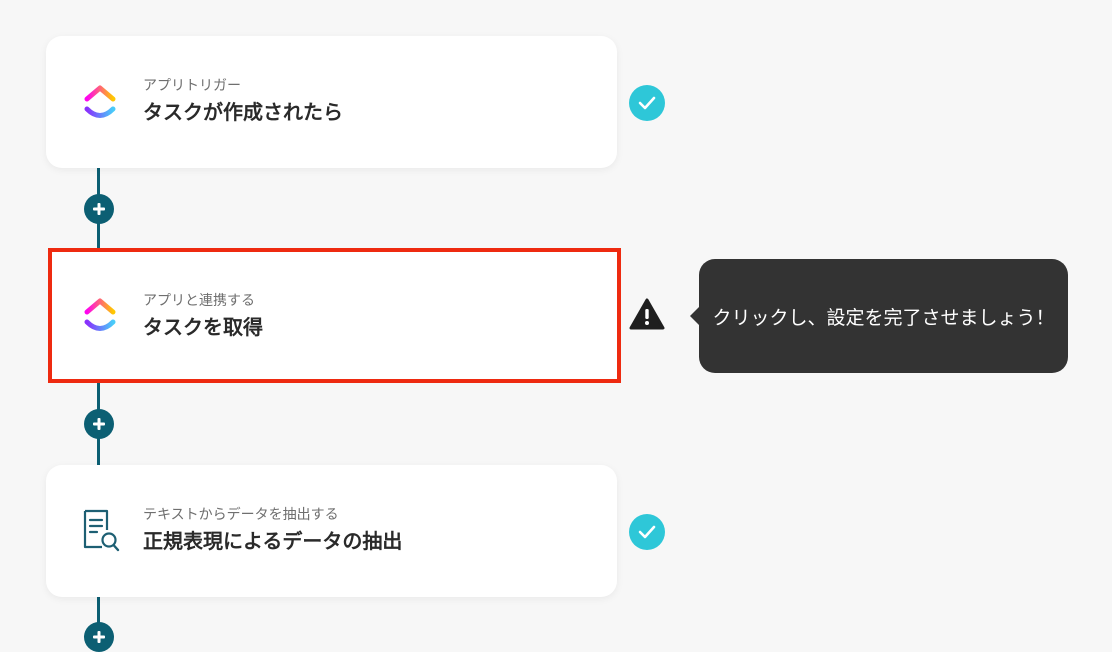 The image size is (1112, 652). I want to click on setup-hint-tooltip: クリックし、設定を完了させましょう！, so click(879, 316).